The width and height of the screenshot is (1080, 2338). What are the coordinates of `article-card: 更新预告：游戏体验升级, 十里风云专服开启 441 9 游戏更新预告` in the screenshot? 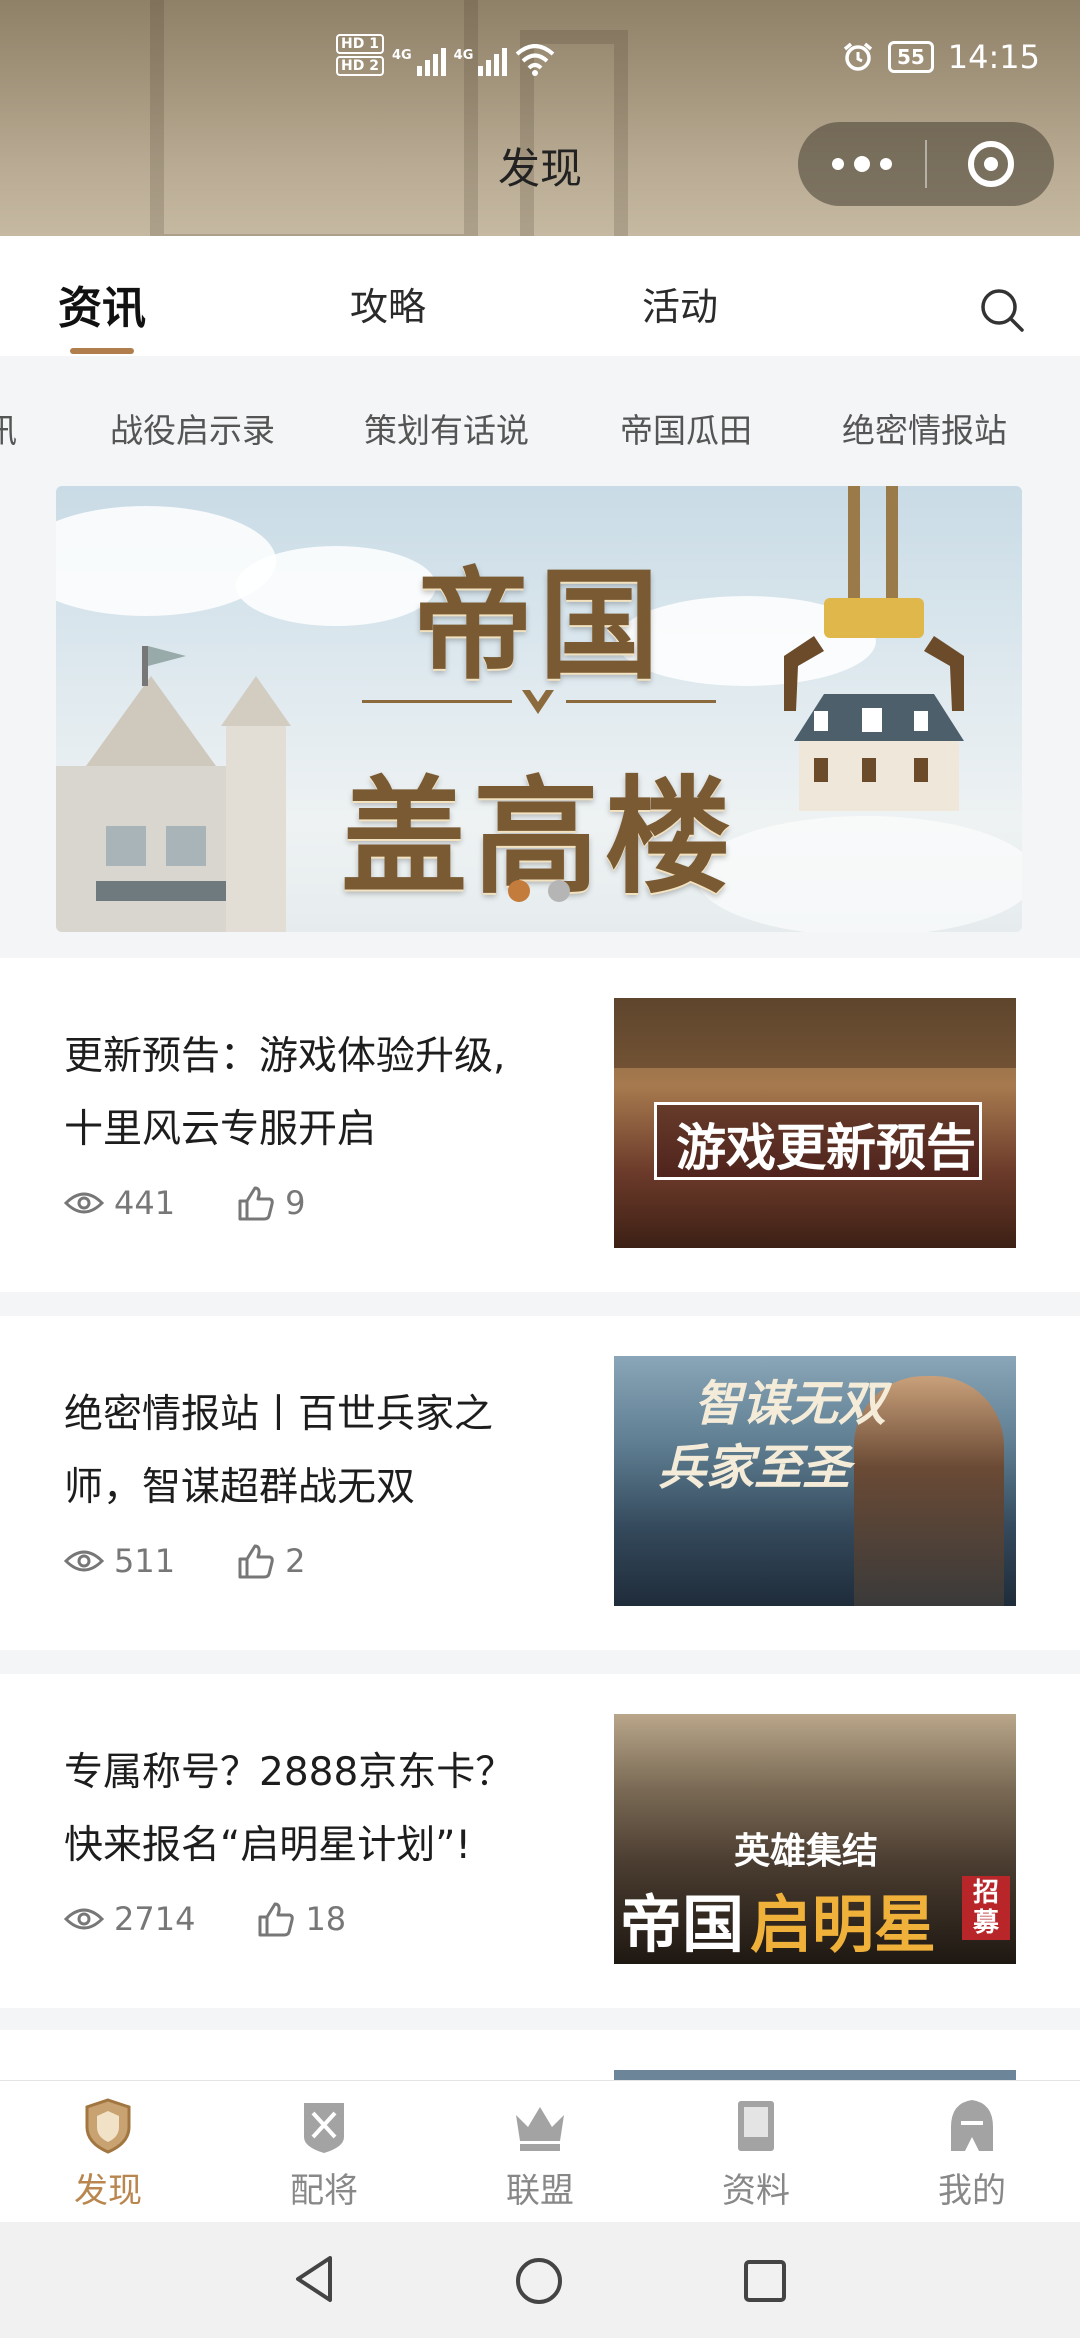 It's located at (540, 1125).